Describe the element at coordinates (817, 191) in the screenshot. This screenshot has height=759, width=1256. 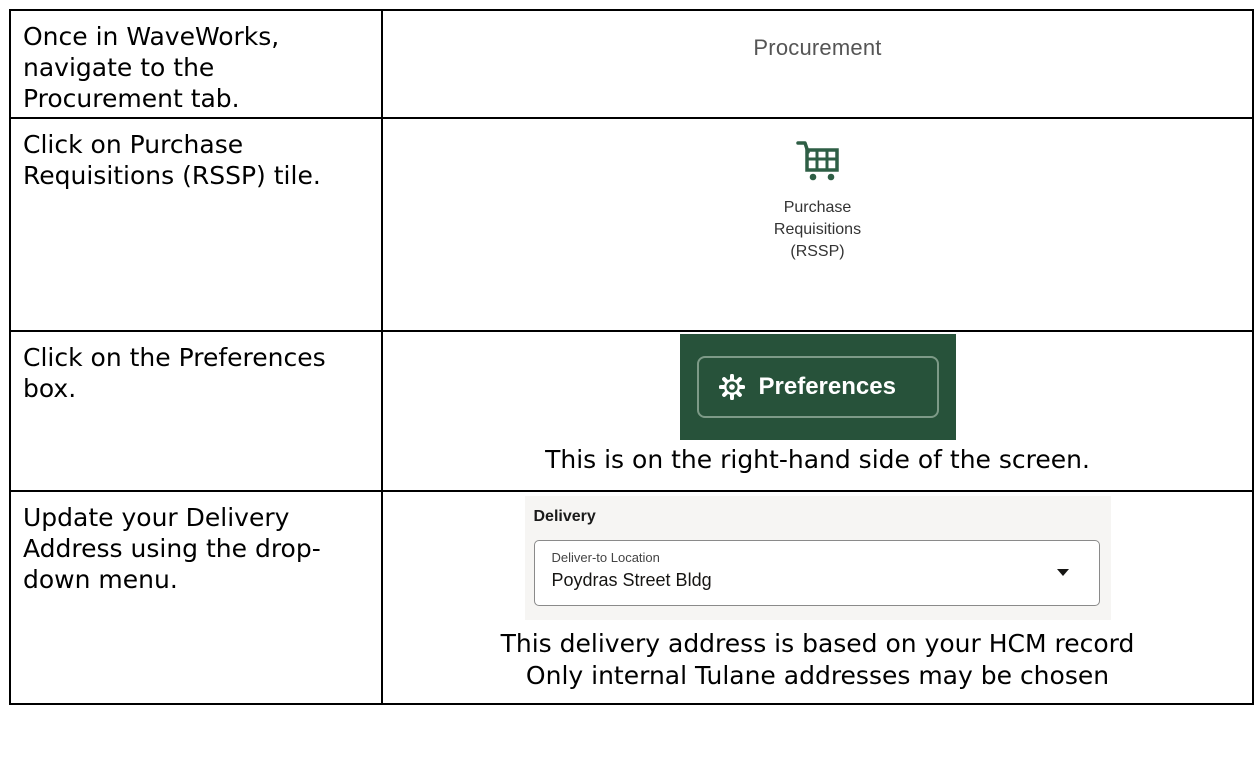
I see `purchase-requisitions-tile: Purchase Requisitions (RSSP)` at that location.